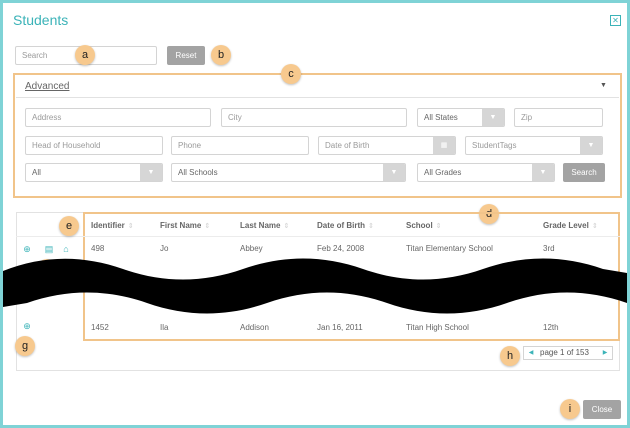 The height and width of the screenshot is (428, 630). I want to click on reset-button: Reset, so click(186, 55).